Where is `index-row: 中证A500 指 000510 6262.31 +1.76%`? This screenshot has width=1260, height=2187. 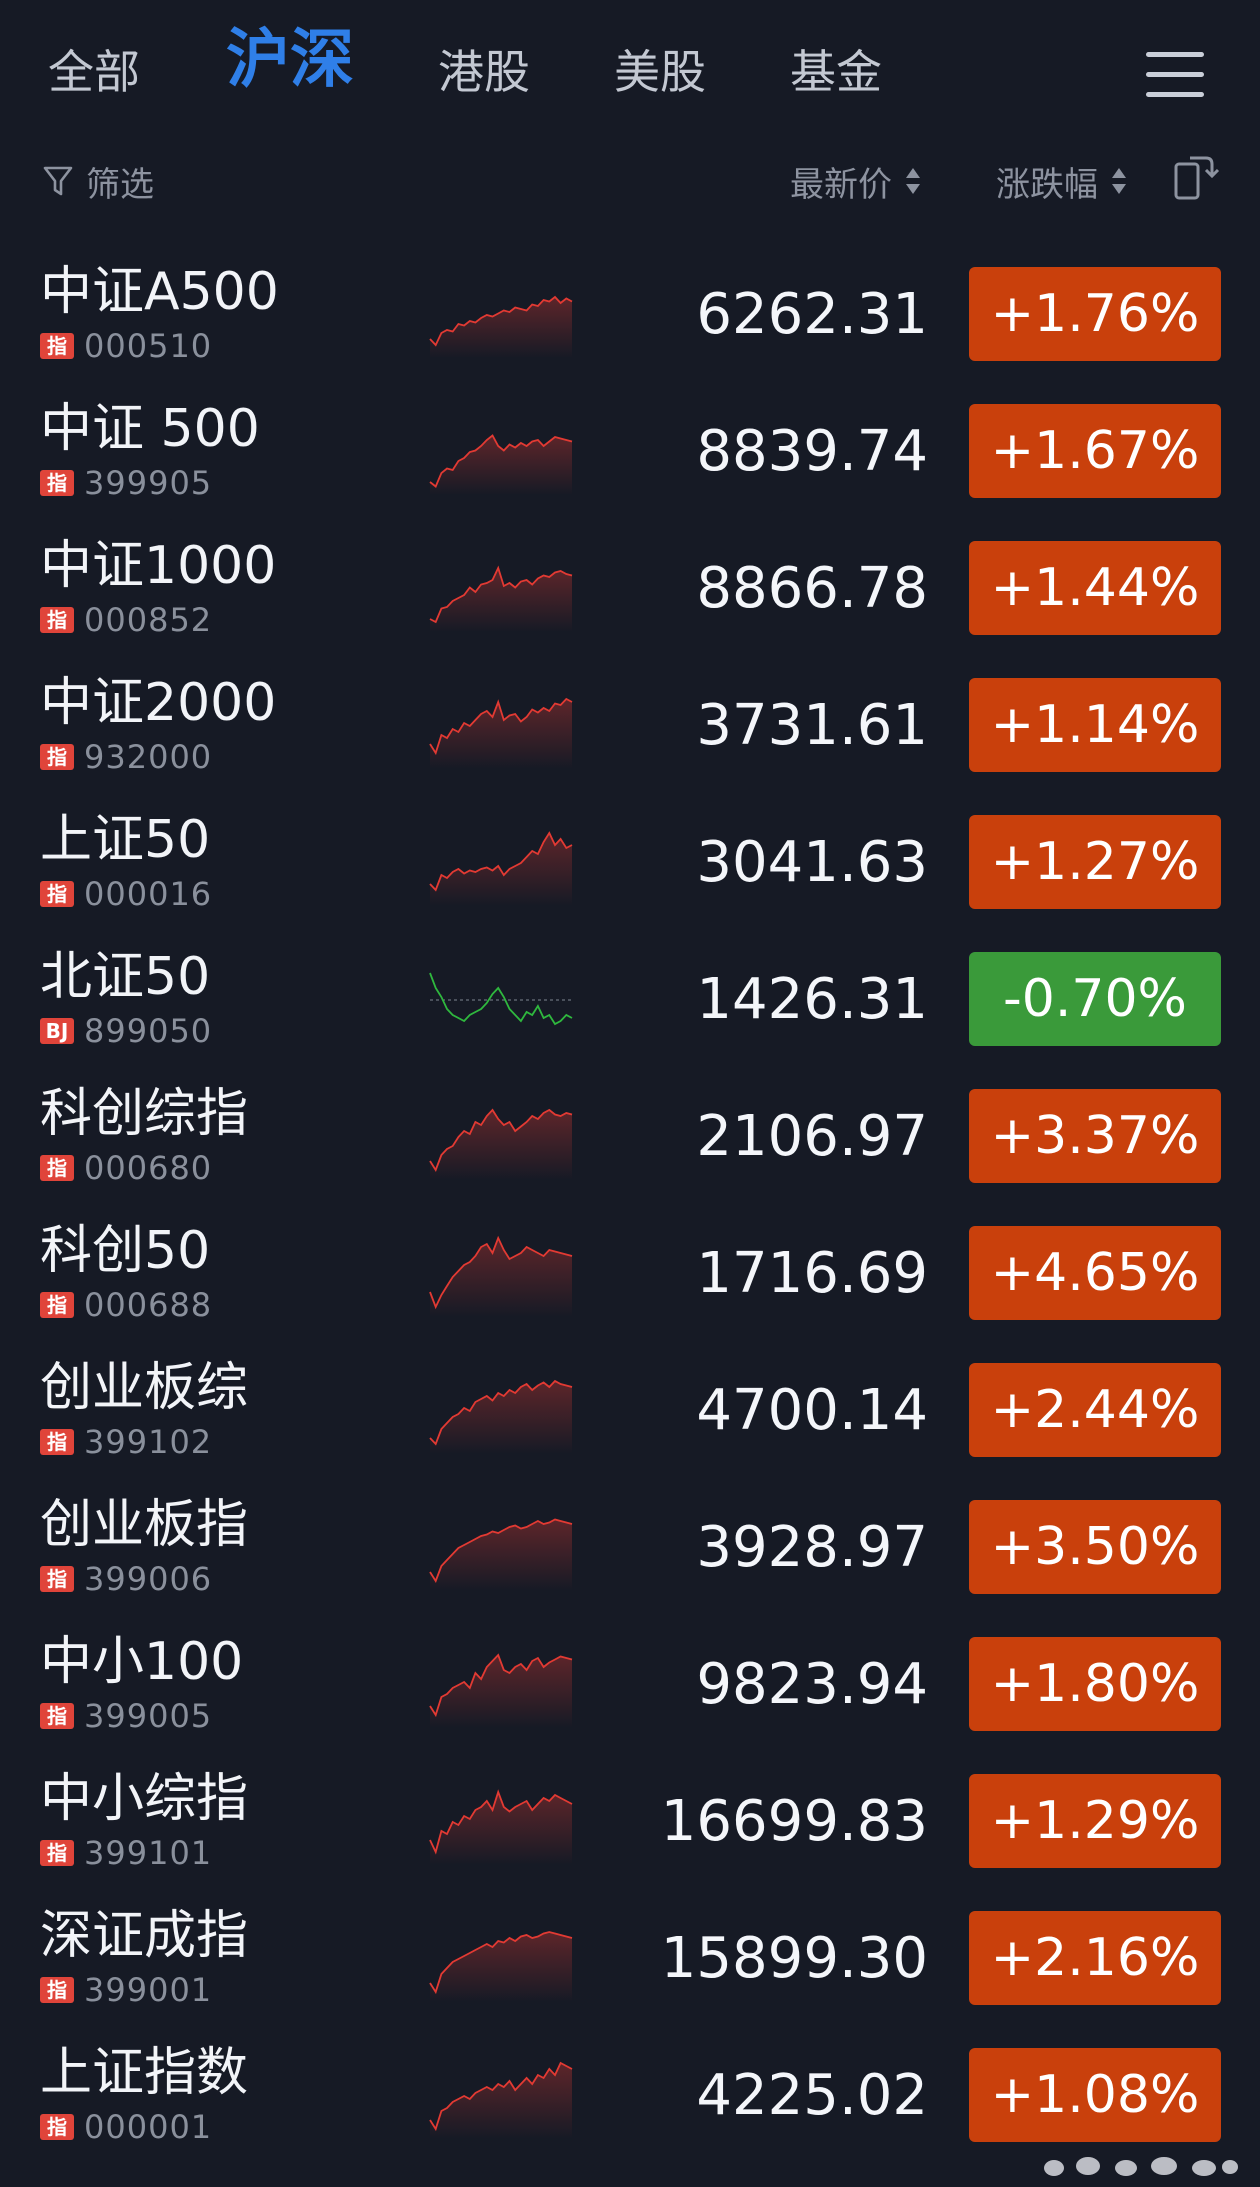
index-row: 中证A500 指 000510 6262.31 +1.76% is located at coordinates (630, 320).